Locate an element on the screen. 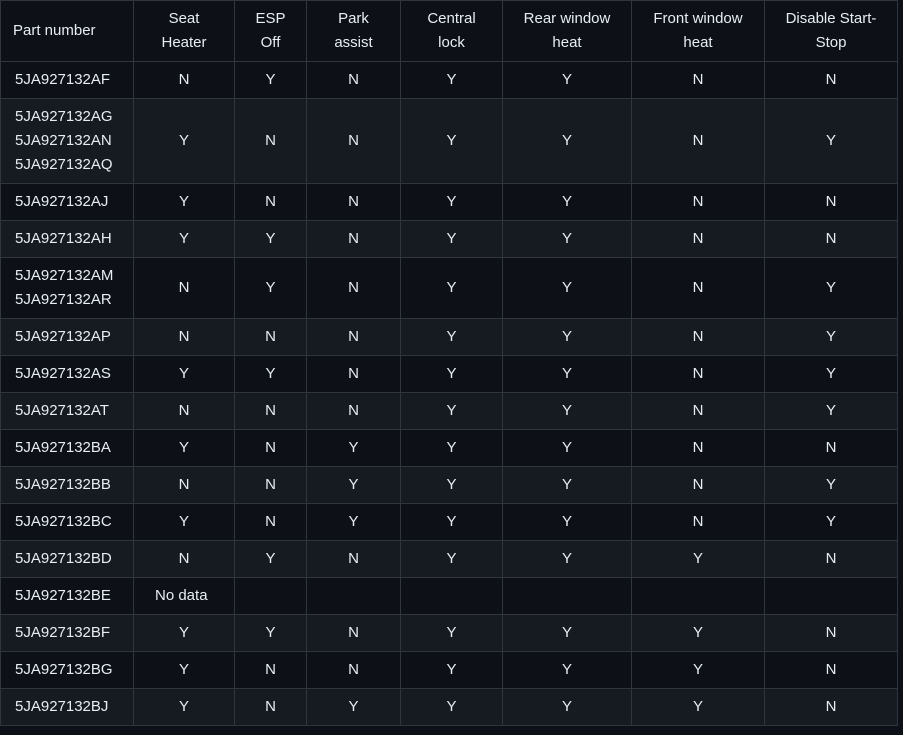  header-label-line: Stop is located at coordinates (831, 42).